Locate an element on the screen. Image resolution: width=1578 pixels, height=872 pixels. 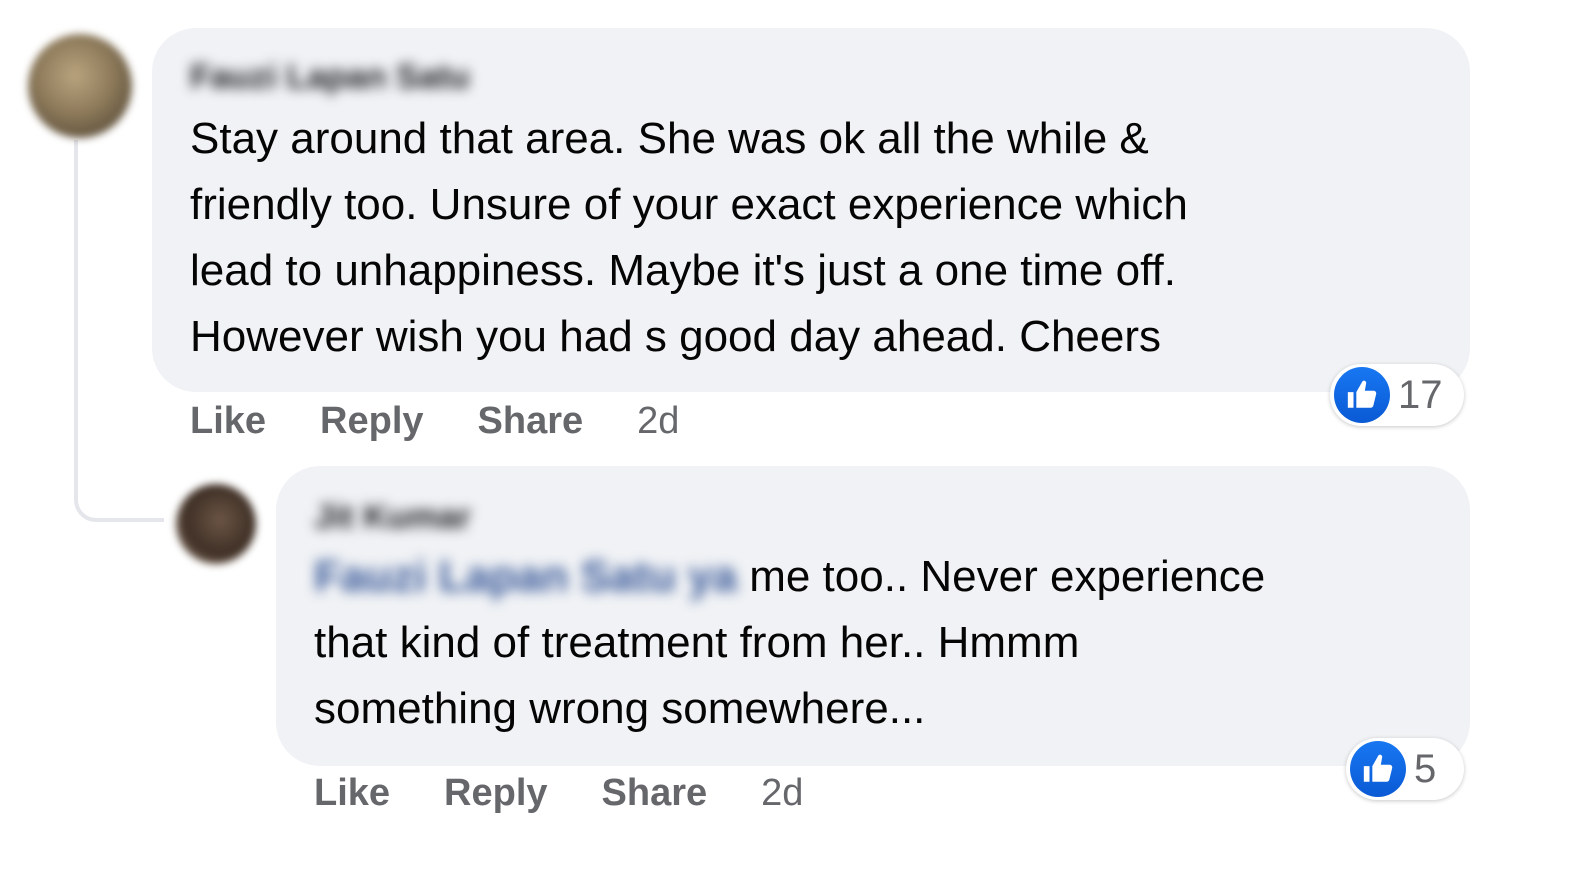
reaction-summary: 5 is located at coordinates (1405, 769).